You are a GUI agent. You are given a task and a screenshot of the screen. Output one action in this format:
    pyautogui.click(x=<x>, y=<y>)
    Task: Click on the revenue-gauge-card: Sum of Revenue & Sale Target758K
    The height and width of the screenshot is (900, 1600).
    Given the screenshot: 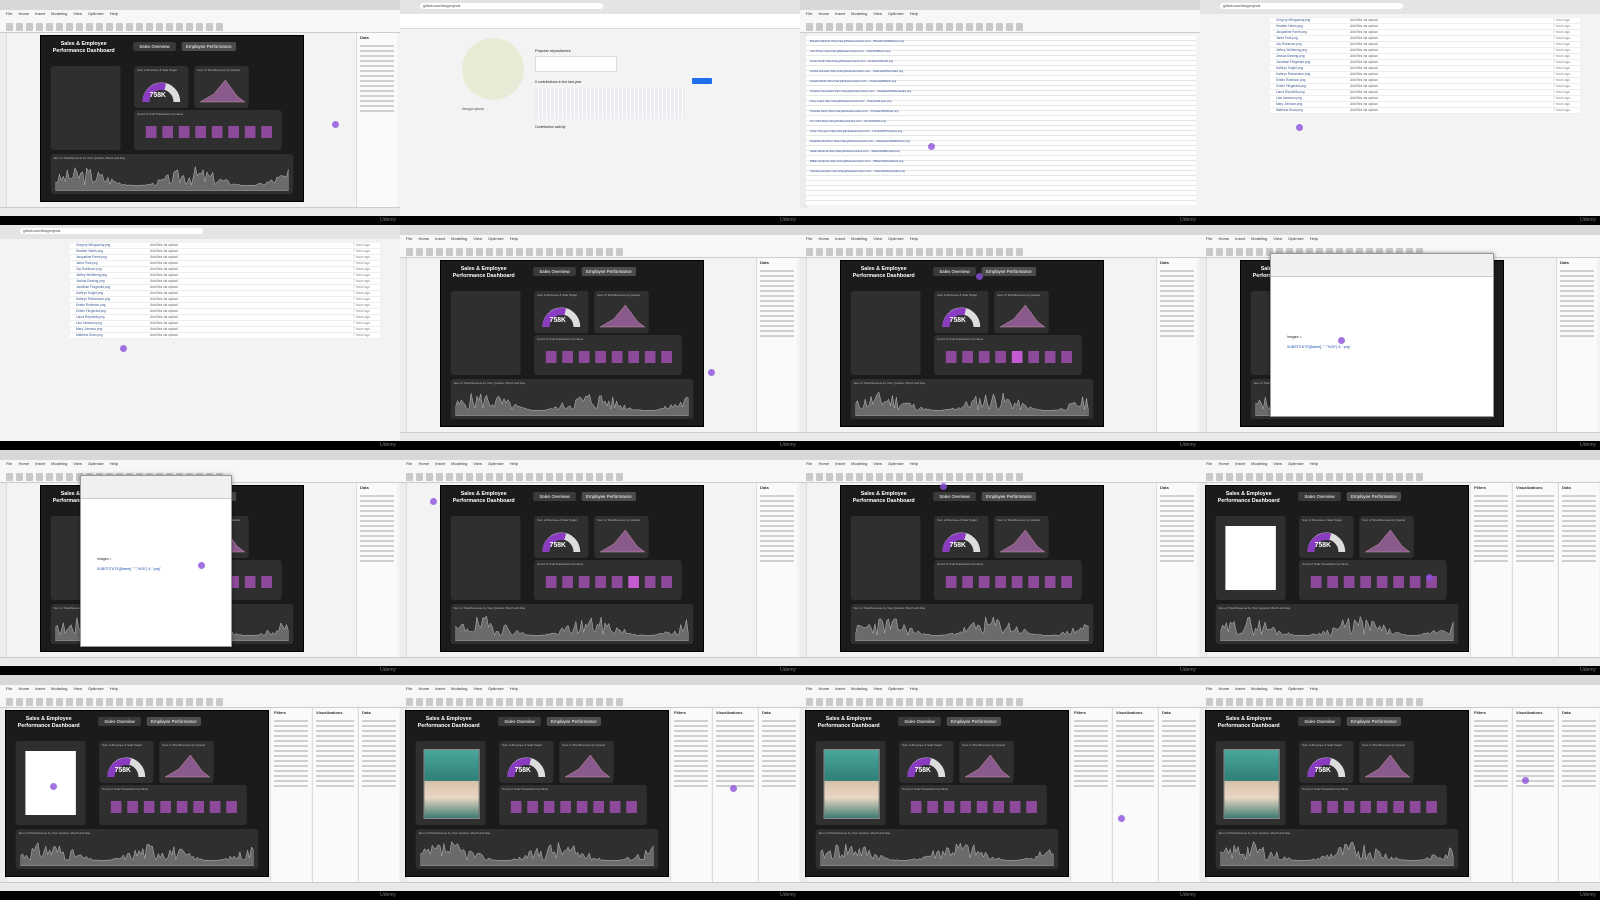 What is the action you would take?
    pyautogui.click(x=161, y=87)
    